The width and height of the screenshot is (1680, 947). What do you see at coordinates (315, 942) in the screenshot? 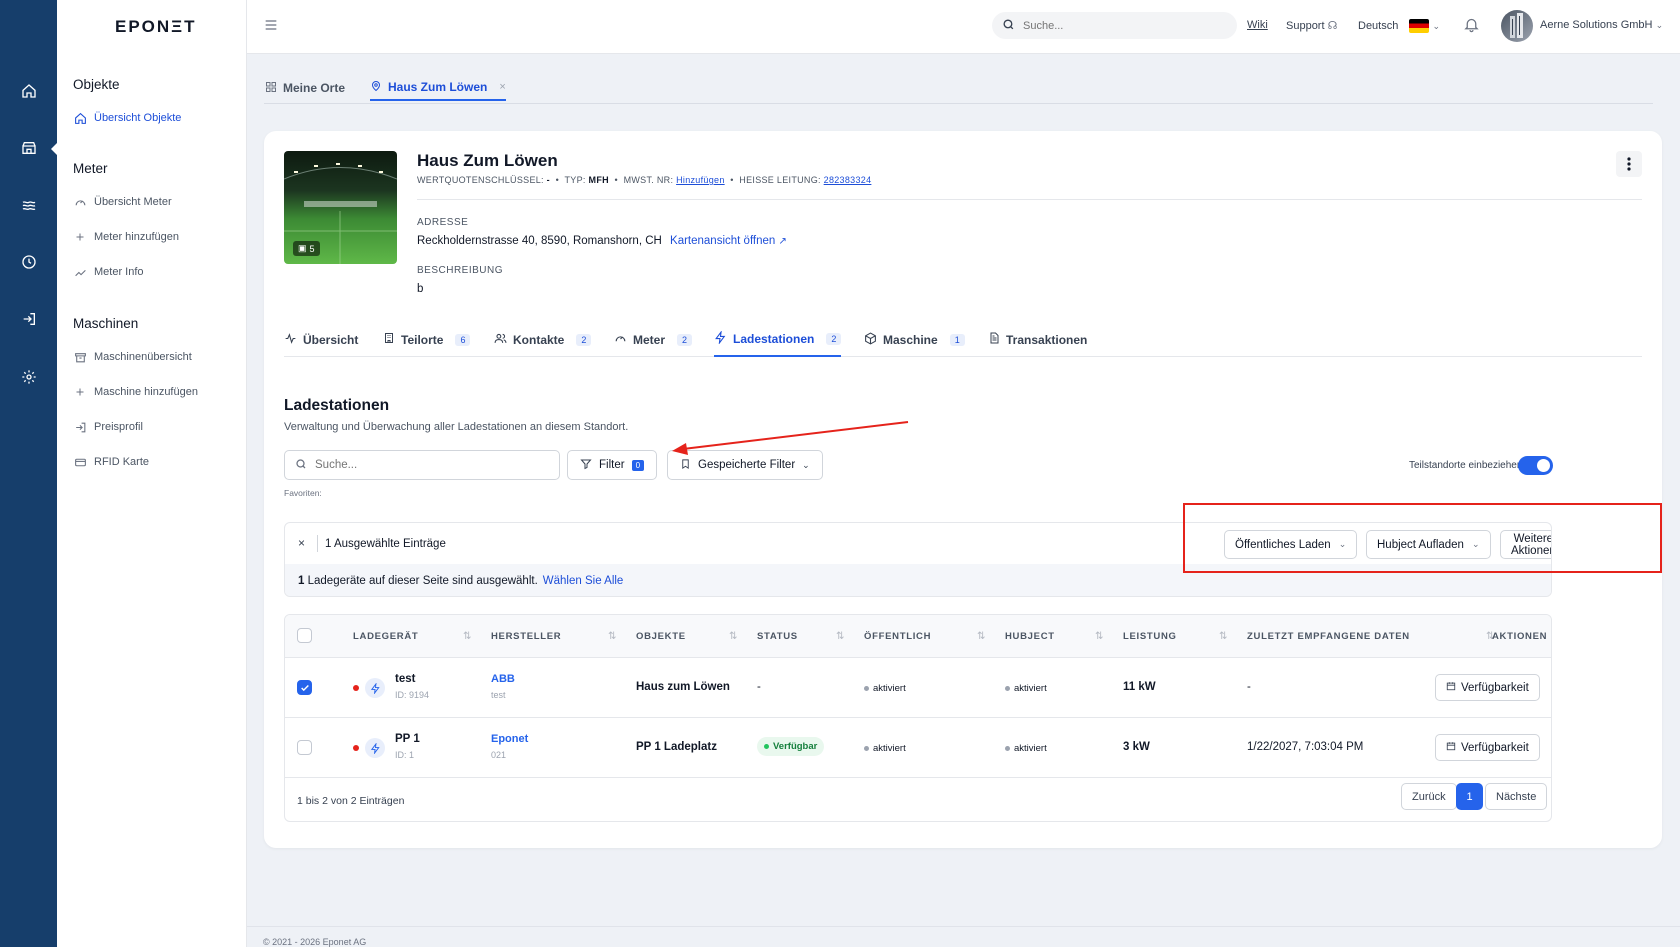
I see `copyright-text: © 2021 - 2026 Eponet AG` at bounding box center [315, 942].